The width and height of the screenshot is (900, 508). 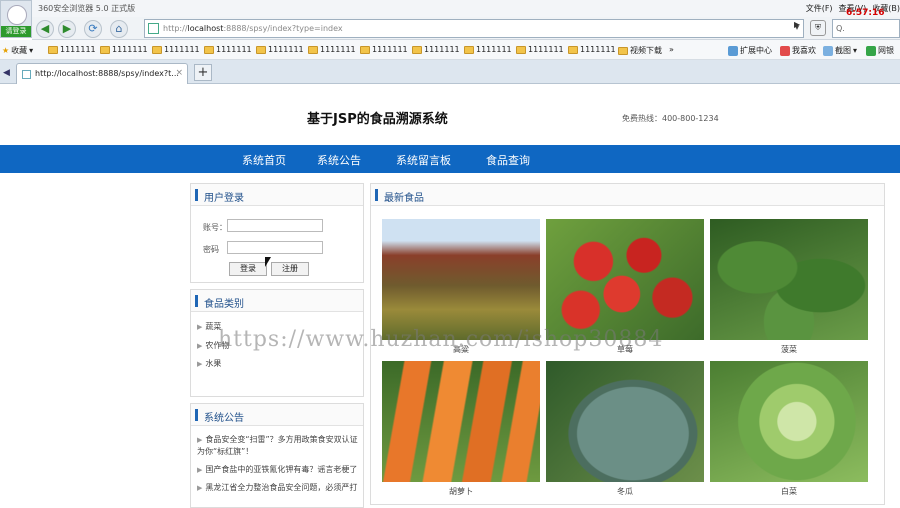 What do you see at coordinates (625, 491) in the screenshot?
I see `food-name: 冬瓜` at bounding box center [625, 491].